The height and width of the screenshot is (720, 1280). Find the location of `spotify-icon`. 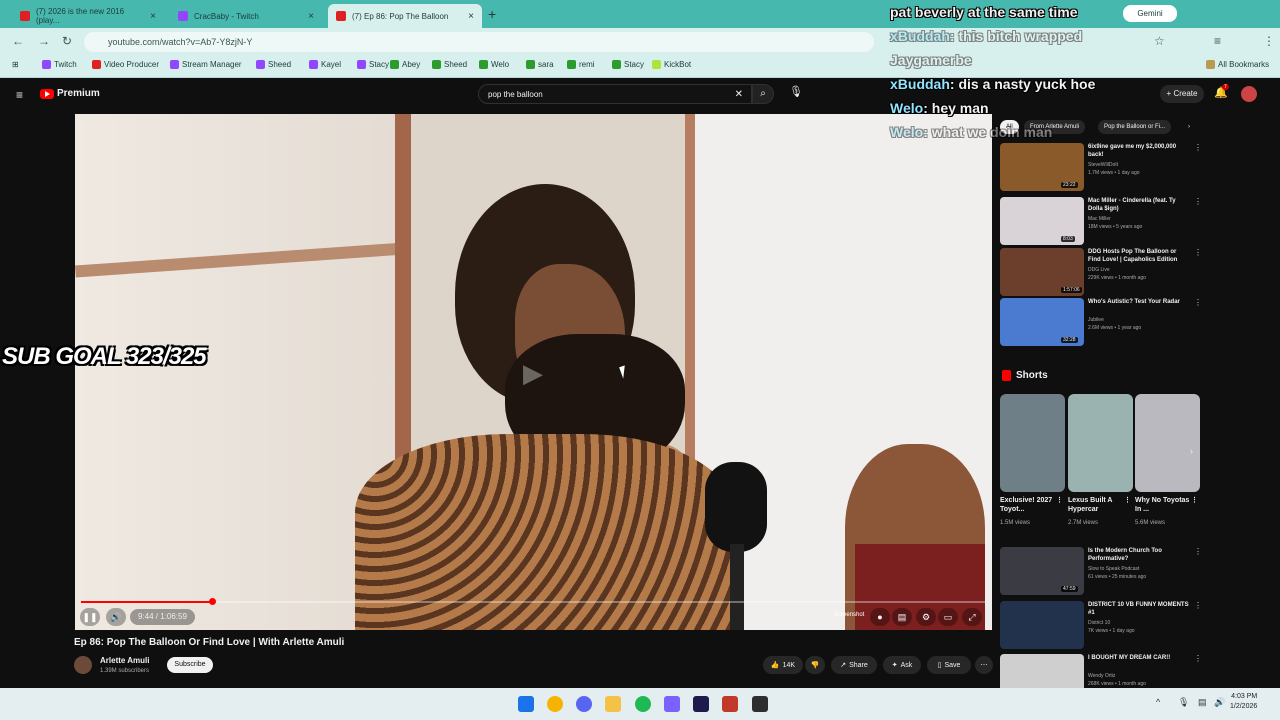

spotify-icon is located at coordinates (643, 704).